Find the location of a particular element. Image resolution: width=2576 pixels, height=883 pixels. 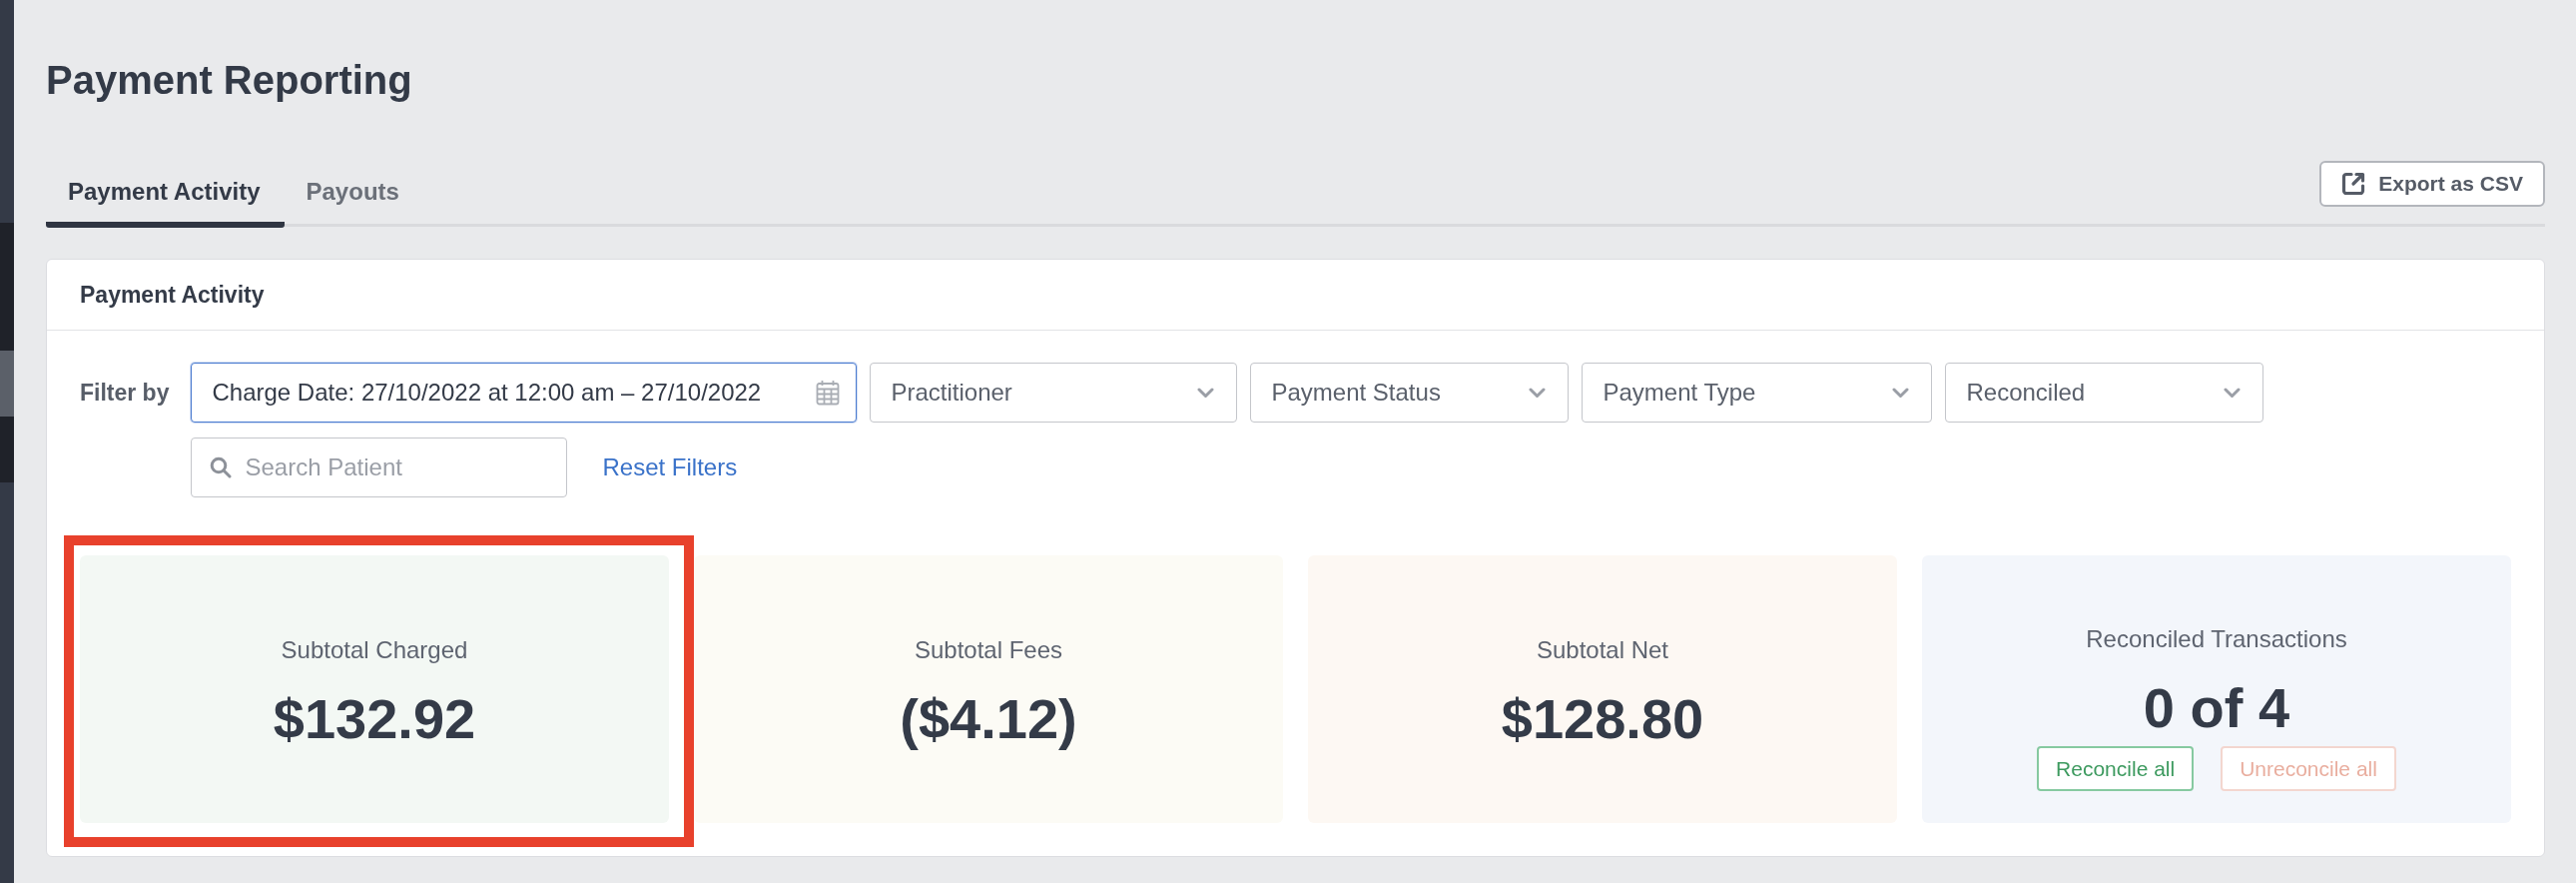

date-range-field: Charge Date: 27/10/2022 at 12:00 am – 27/10/2022 is located at coordinates (524, 393).